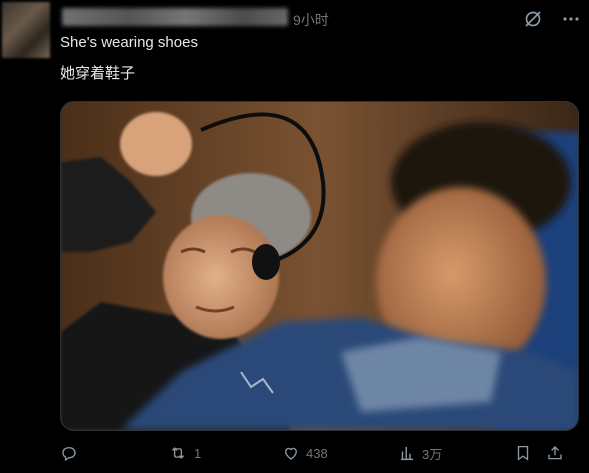 The image size is (589, 473). I want to click on bookmark-button, so click(530, 453).